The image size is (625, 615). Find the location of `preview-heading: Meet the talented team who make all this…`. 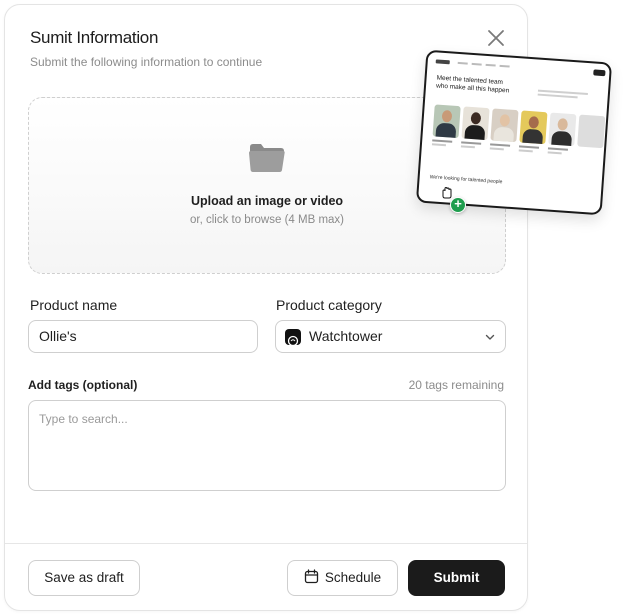

preview-heading: Meet the talented team who make all this… is located at coordinates (472, 84).